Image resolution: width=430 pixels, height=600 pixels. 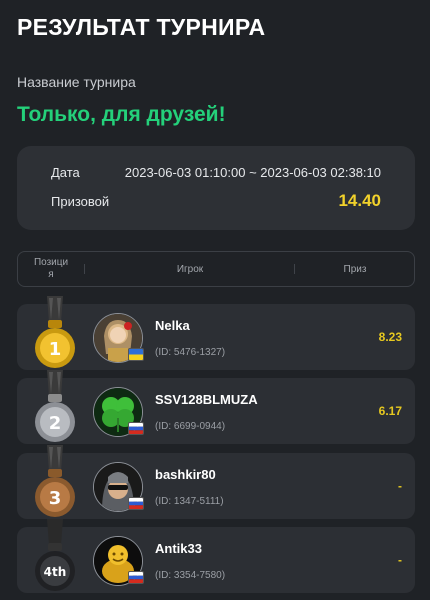 I want to click on svg-text: 2, so click(x=55, y=423).